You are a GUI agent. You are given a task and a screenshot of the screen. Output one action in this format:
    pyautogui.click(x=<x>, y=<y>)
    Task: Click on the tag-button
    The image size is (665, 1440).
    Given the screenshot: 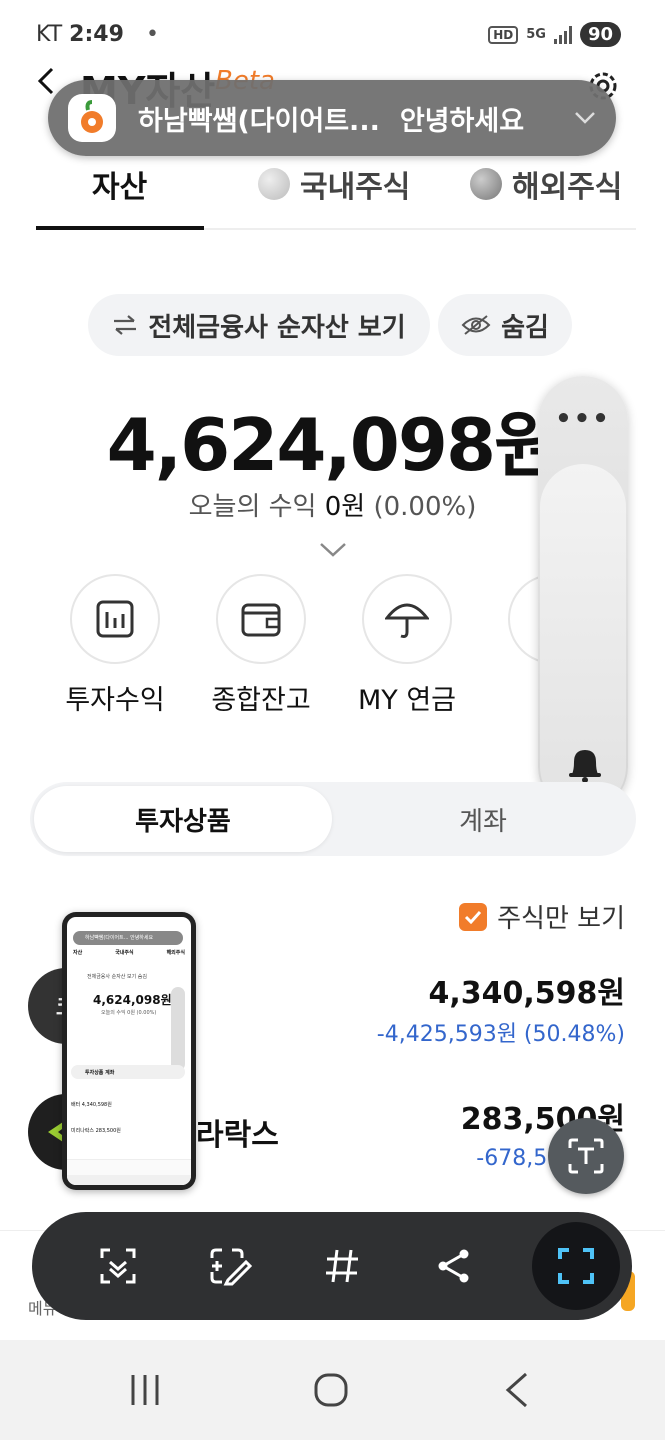 What is the action you would take?
    pyautogui.click(x=342, y=1266)
    